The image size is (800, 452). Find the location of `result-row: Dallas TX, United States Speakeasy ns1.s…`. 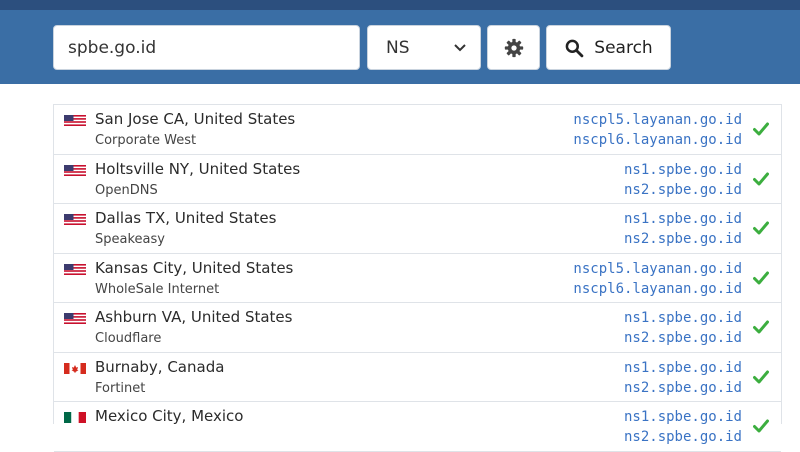

result-row: Dallas TX, United States Speakeasy ns1.s… is located at coordinates (417, 229).